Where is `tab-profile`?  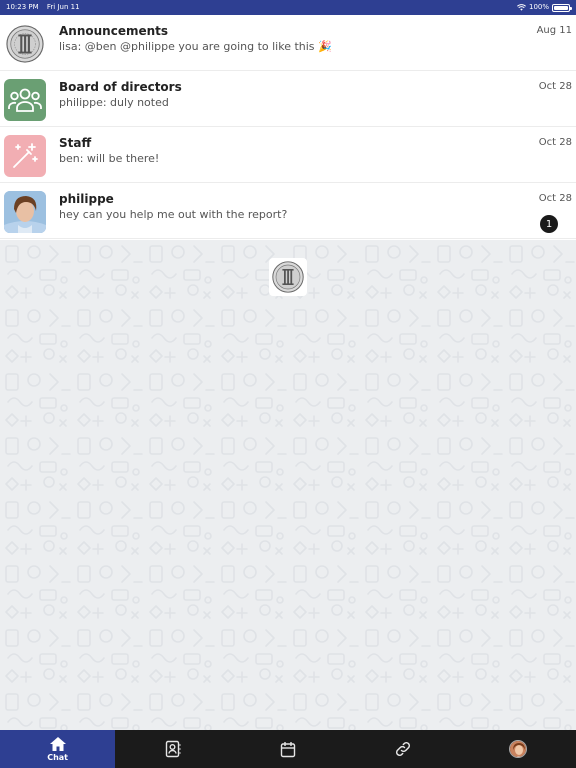 tab-profile is located at coordinates (518, 749).